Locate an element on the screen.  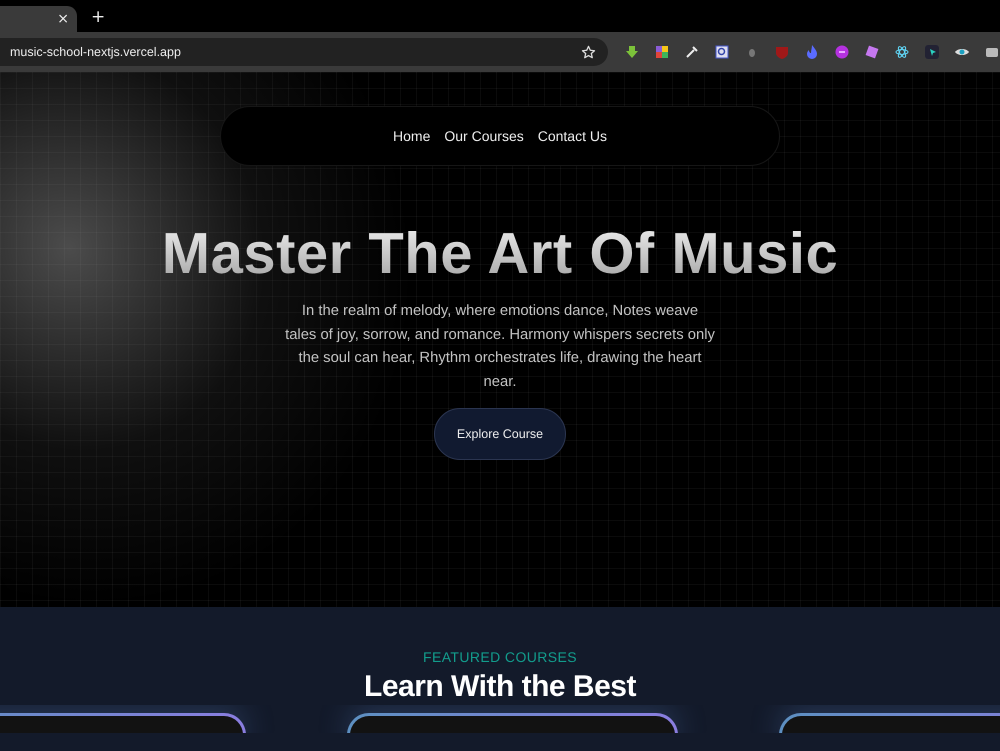
explore-course-button: Explore Course is located at coordinates (500, 434).